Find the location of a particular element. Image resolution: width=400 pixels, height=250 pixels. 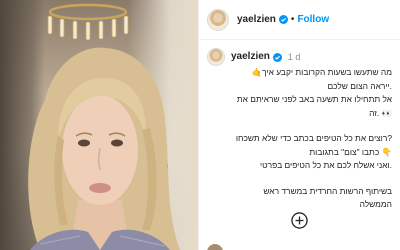

author-avatar is located at coordinates (218, 19).